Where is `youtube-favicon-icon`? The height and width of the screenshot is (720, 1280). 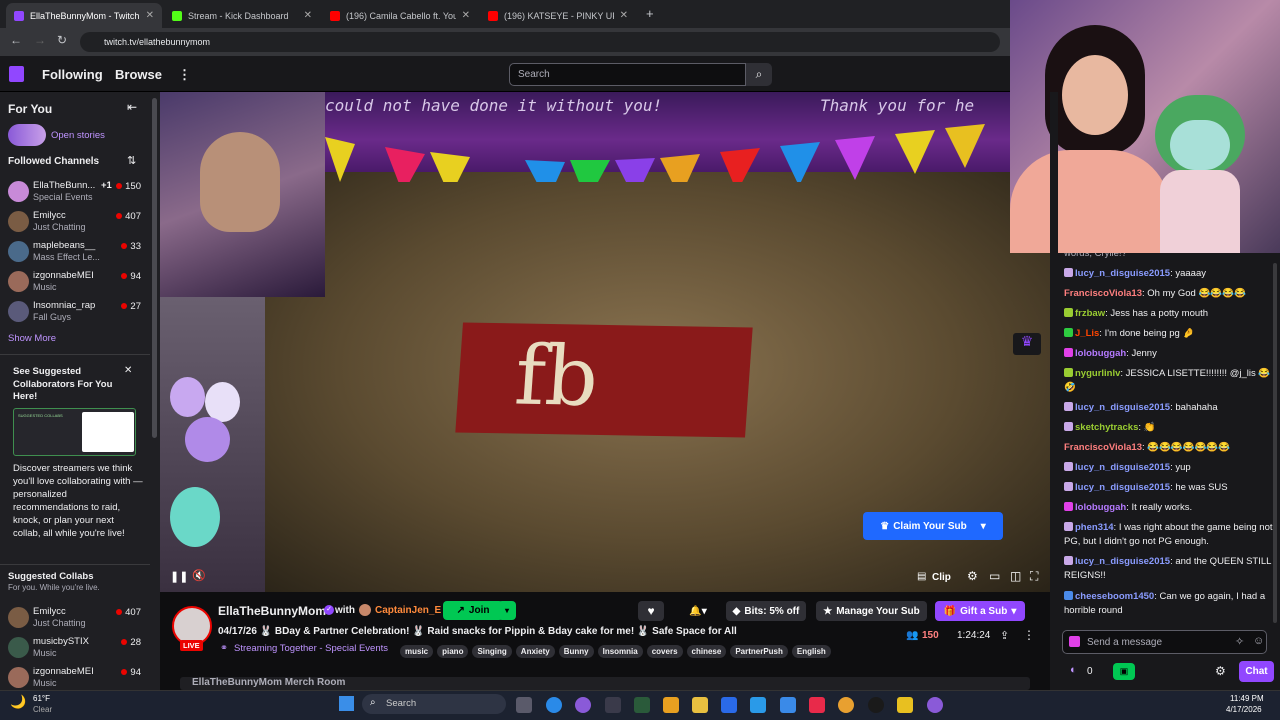 youtube-favicon-icon is located at coordinates (493, 15).